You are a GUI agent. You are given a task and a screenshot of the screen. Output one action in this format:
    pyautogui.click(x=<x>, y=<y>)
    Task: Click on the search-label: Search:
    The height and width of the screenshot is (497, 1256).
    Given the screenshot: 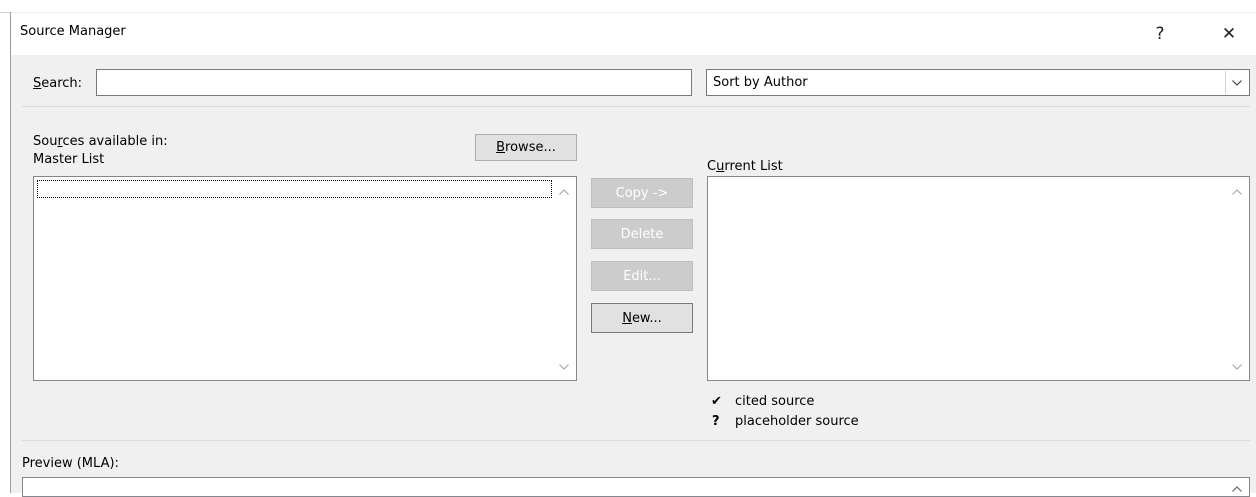 What is the action you would take?
    pyautogui.click(x=57, y=83)
    